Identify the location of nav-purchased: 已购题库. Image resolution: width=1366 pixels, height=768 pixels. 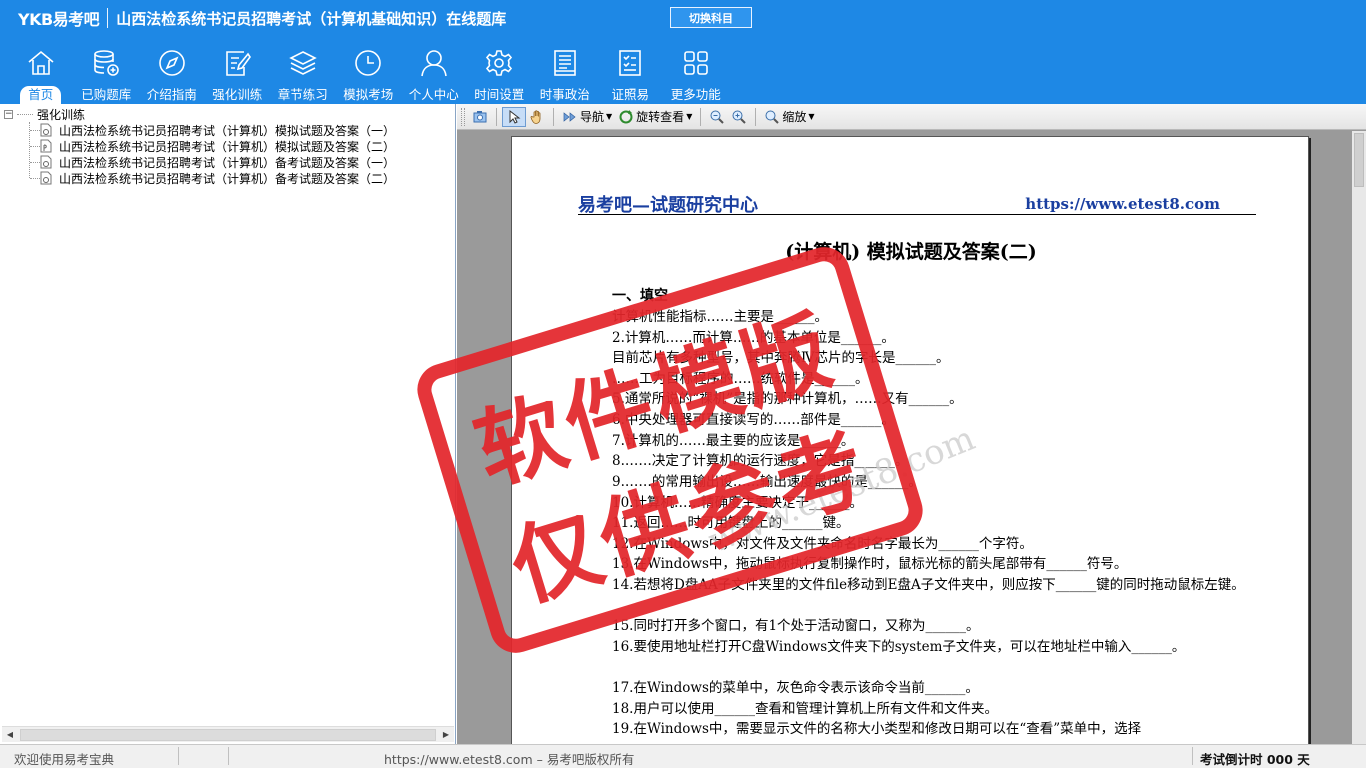
(107, 75).